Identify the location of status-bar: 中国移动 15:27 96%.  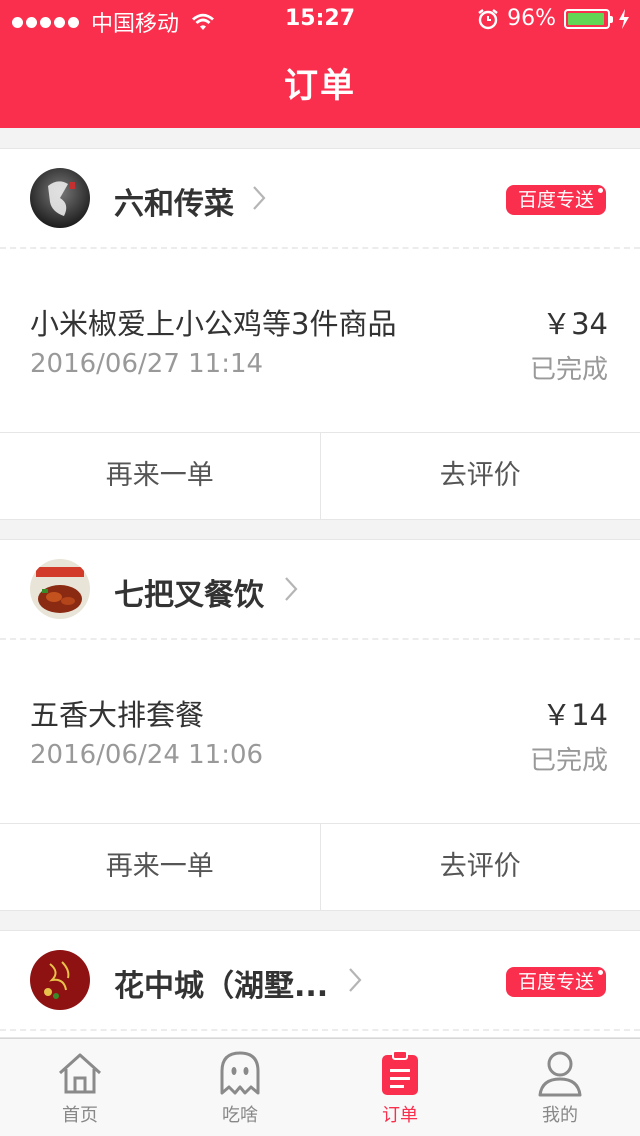
(320, 20).